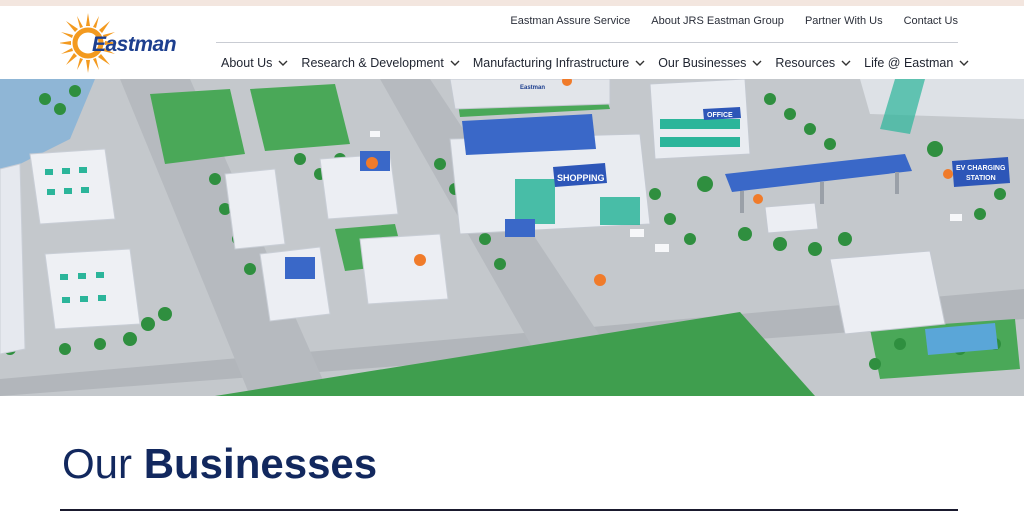 This screenshot has width=1024, height=512. What do you see at coordinates (509, 510) in the screenshot?
I see `section-divider` at bounding box center [509, 510].